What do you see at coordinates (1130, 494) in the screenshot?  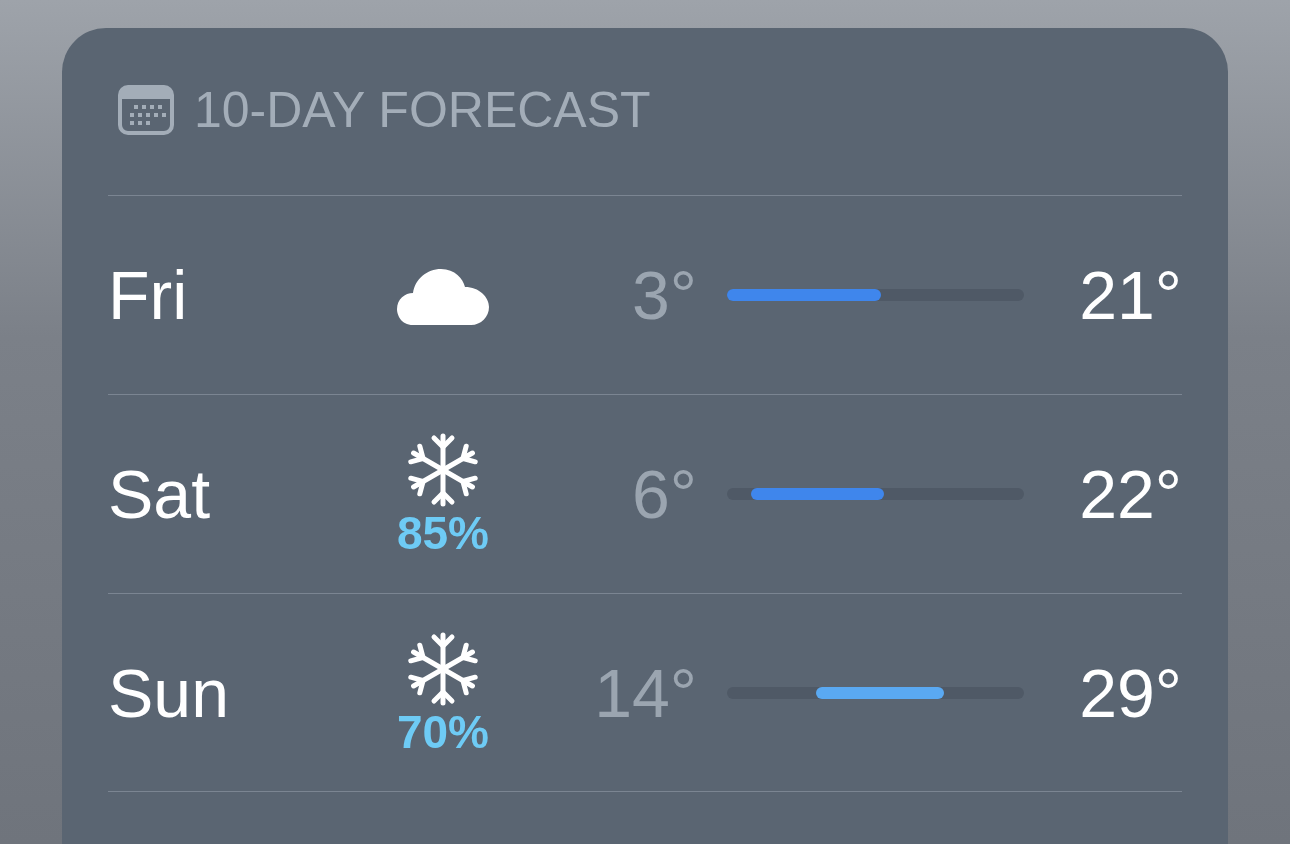 I see `high-temperature: 22°` at bounding box center [1130, 494].